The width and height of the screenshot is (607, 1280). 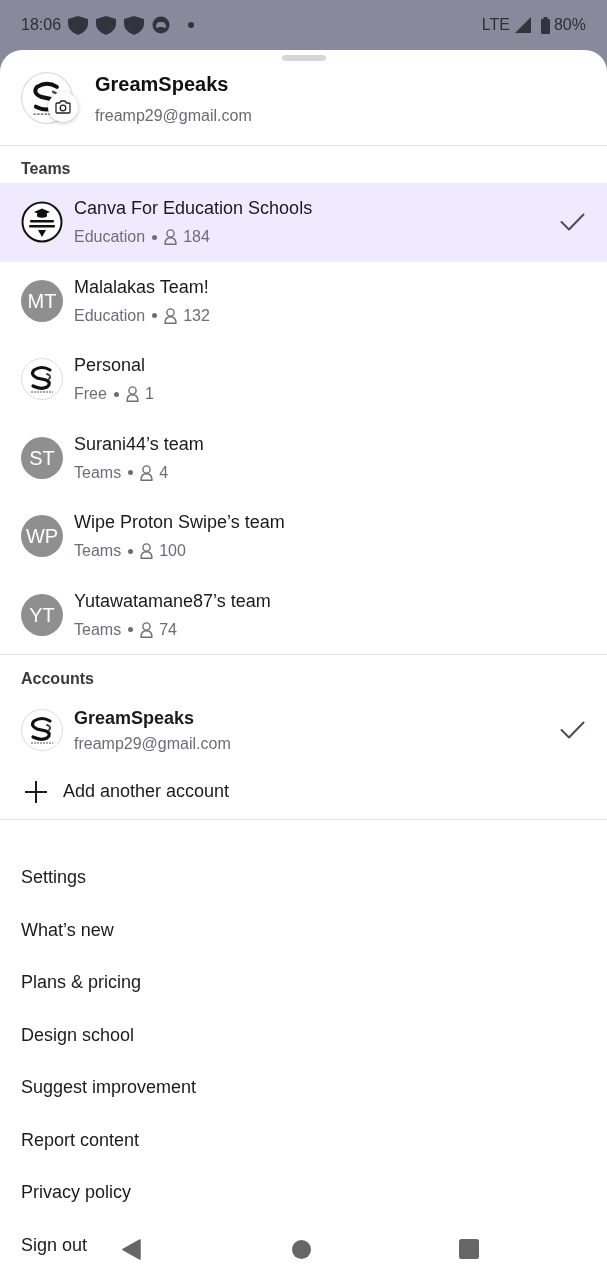 I want to click on section-heading: Accounts, so click(x=58, y=679).